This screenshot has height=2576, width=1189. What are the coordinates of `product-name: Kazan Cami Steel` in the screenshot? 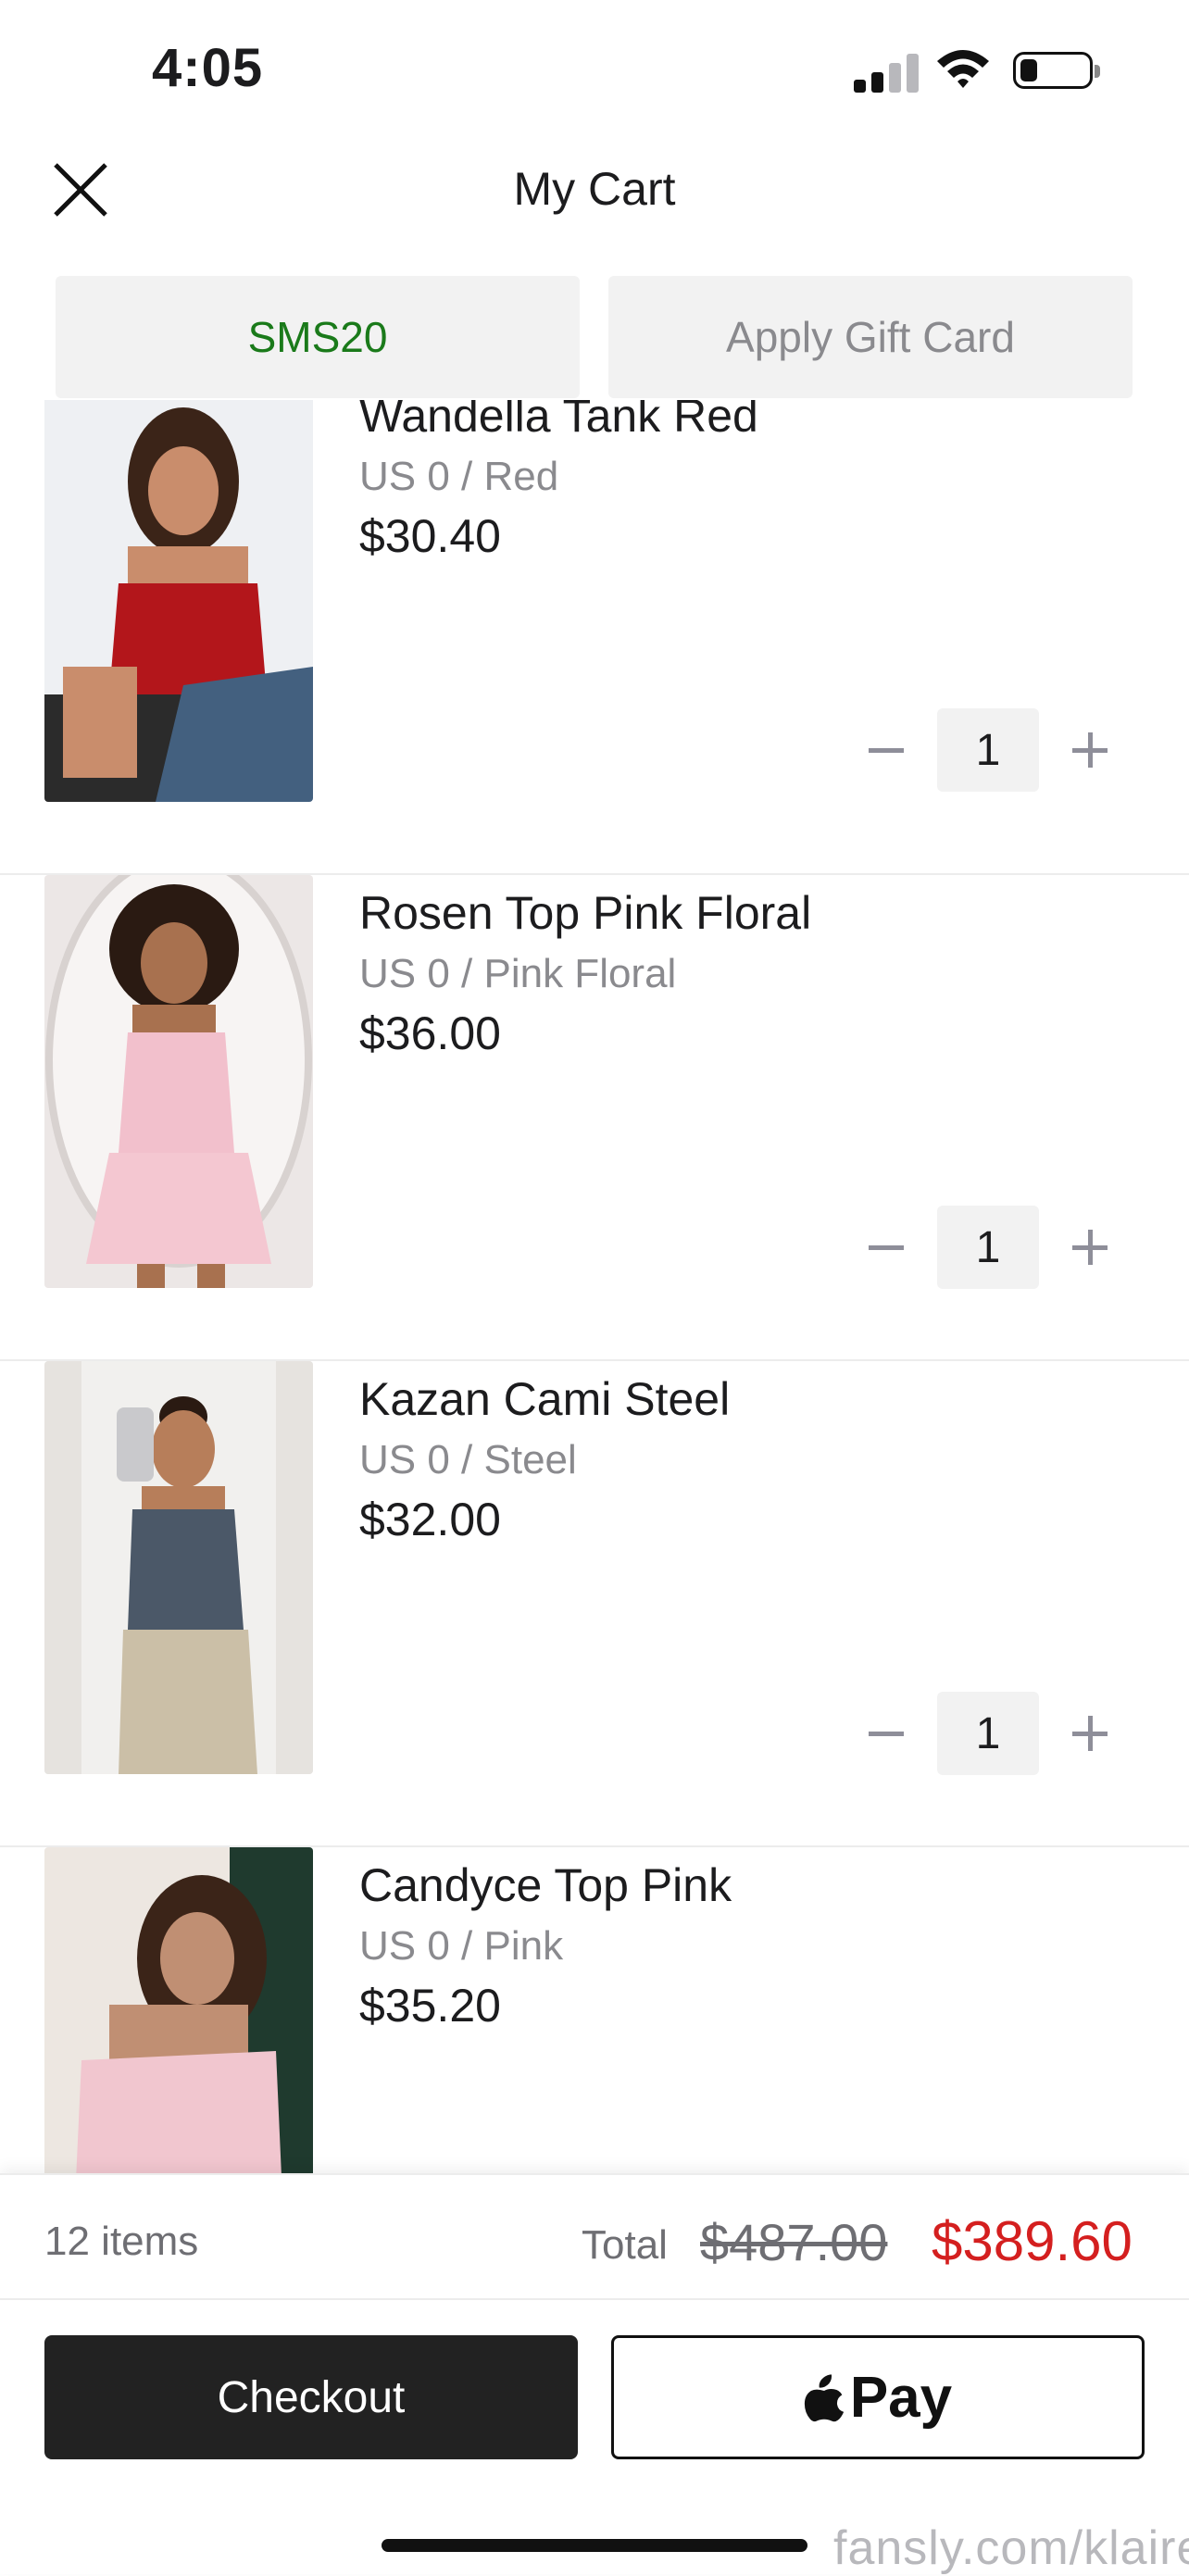 It's located at (544, 1399).